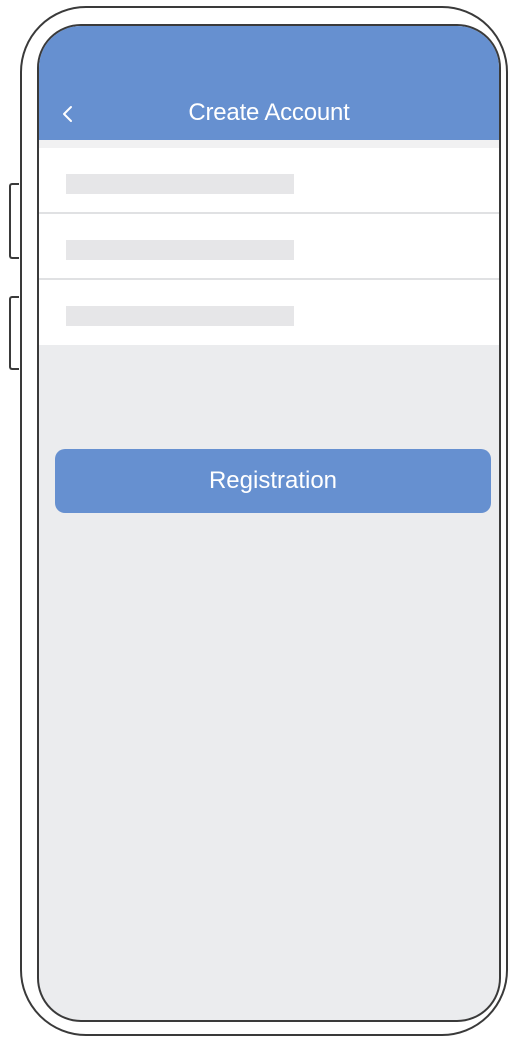 Image resolution: width=521 pixels, height=1043 pixels. I want to click on app-header: Create Account, so click(269, 83).